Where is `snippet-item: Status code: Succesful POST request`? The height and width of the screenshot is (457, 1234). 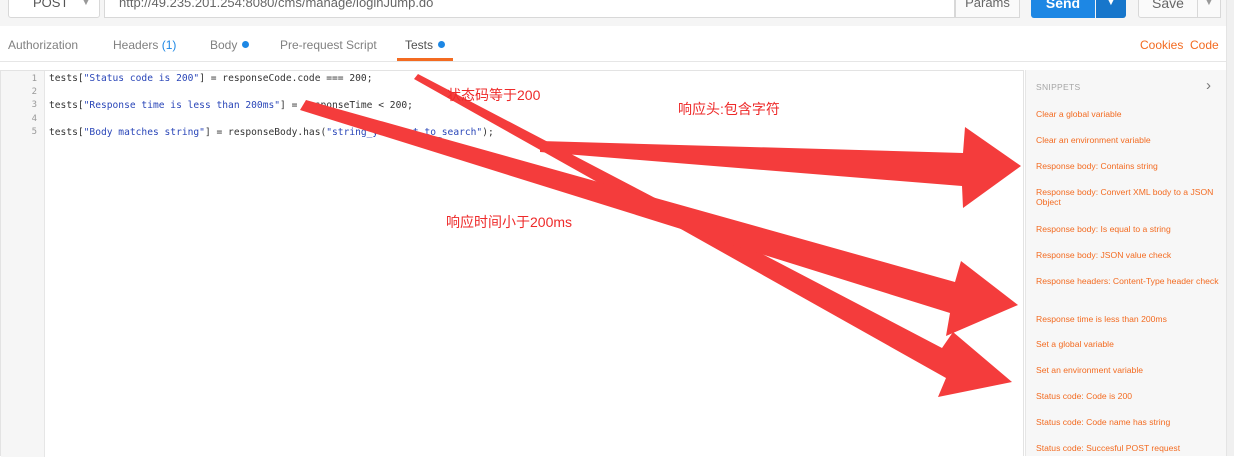
snippet-item: Status code: Succesful POST request is located at coordinates (1129, 448).